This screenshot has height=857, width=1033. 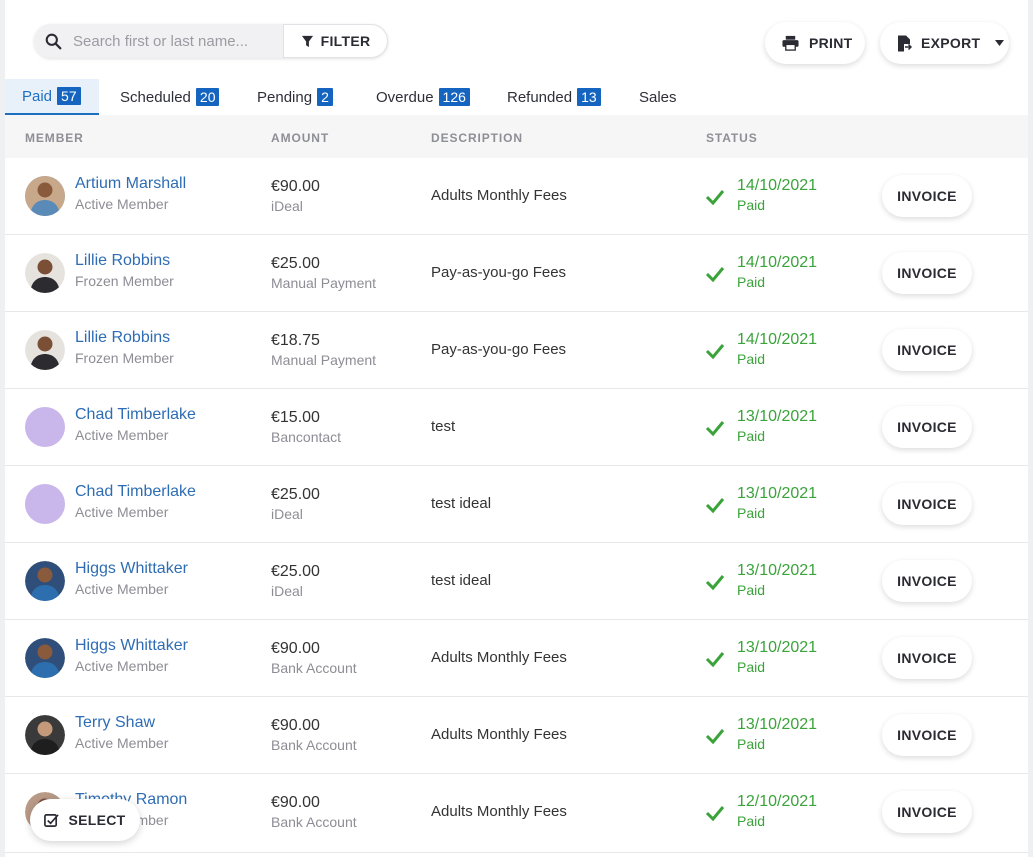 I want to click on count-badge: 13, so click(x=589, y=97).